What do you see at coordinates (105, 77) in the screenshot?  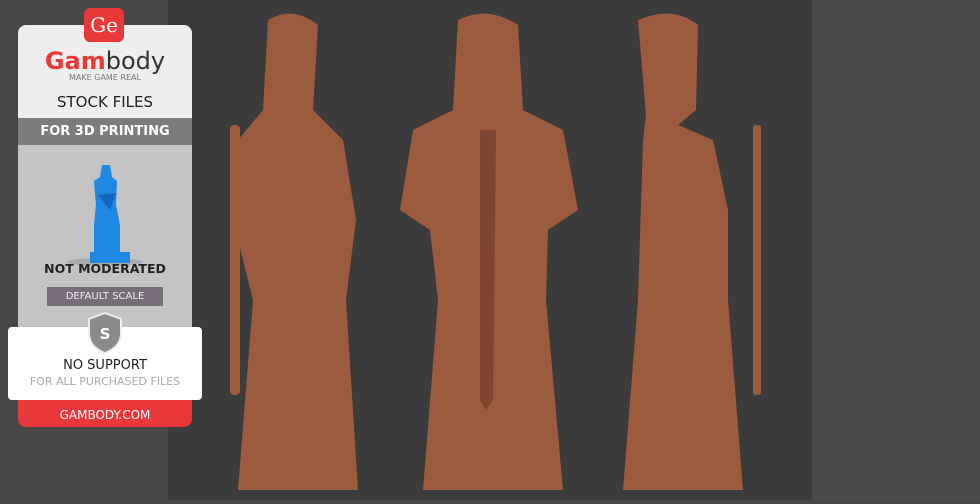 I see `tagline: MAKE GAME REAL` at bounding box center [105, 77].